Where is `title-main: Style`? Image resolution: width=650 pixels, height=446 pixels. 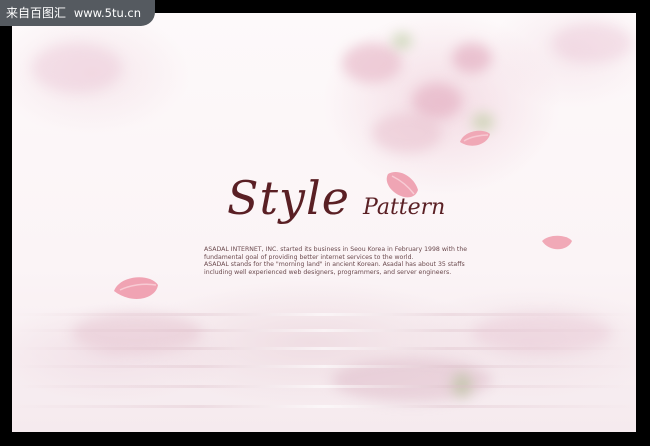 title-main: Style is located at coordinates (288, 198).